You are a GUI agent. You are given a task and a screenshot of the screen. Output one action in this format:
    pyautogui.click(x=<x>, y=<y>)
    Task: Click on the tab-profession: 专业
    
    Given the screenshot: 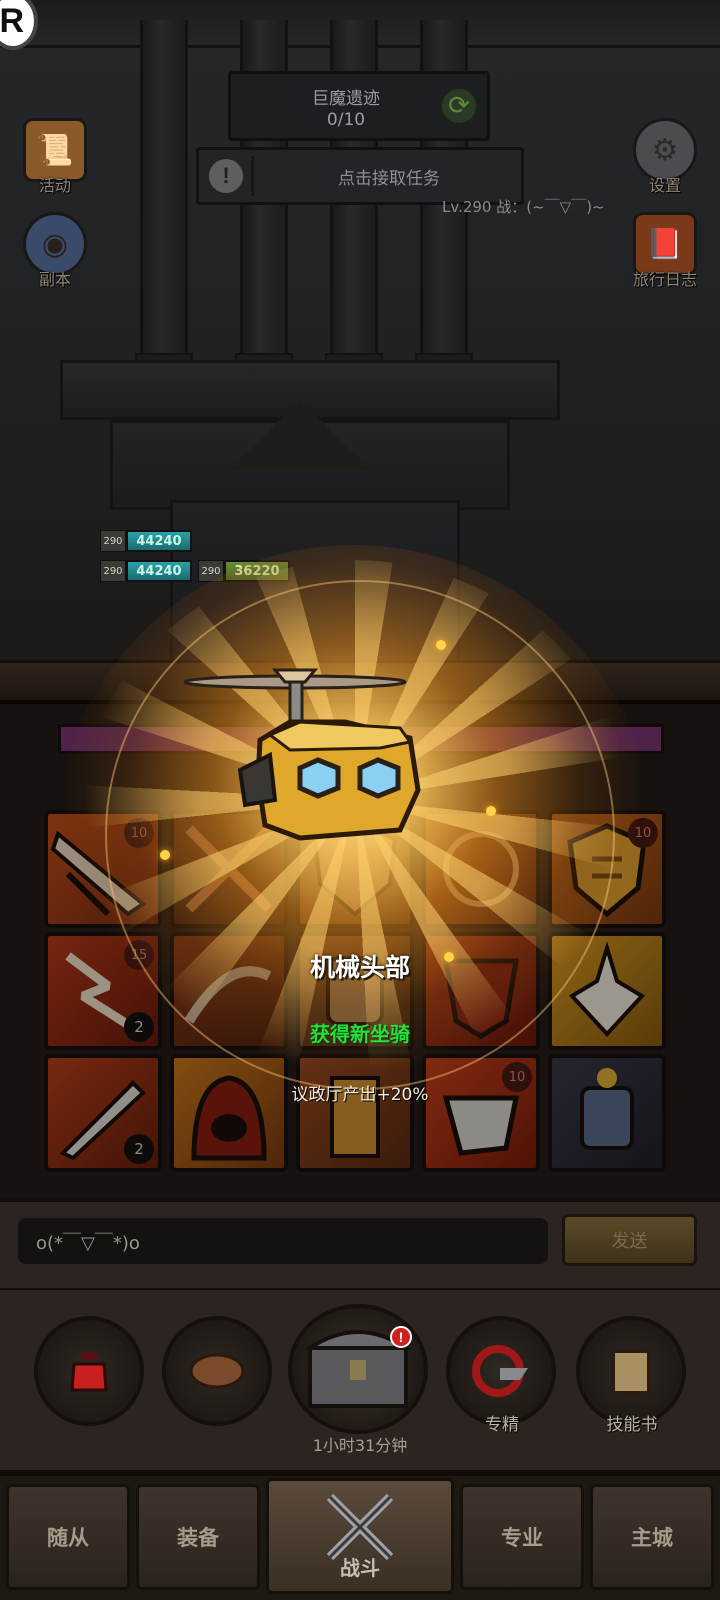 What is the action you would take?
    pyautogui.click(x=522, y=1537)
    